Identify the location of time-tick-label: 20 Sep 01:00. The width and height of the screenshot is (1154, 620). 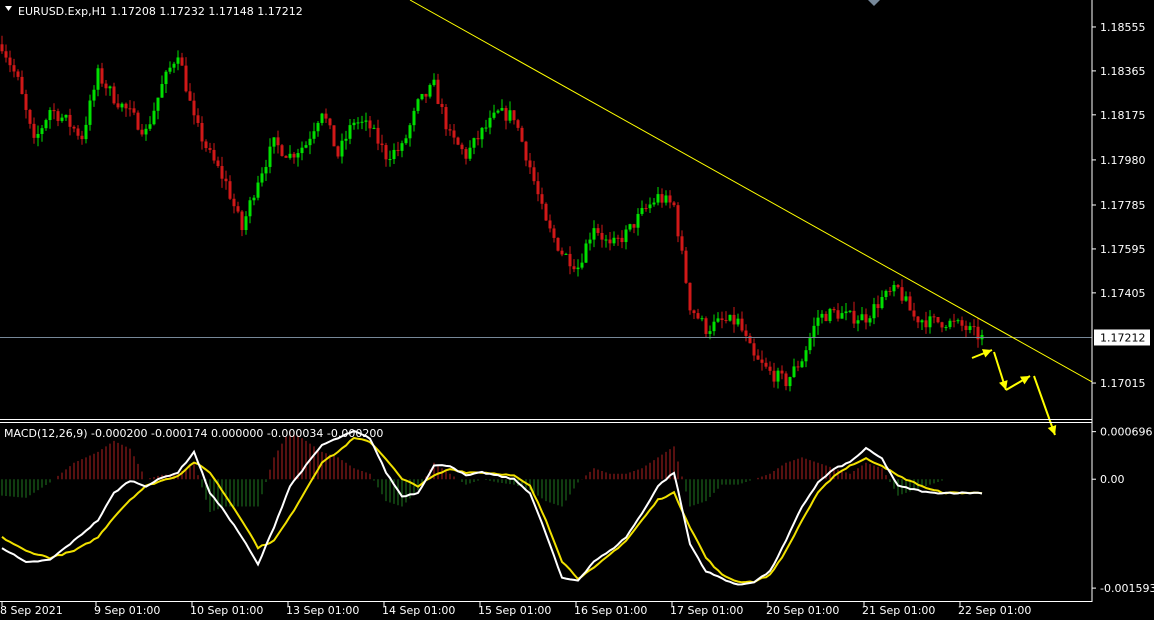
(802, 610).